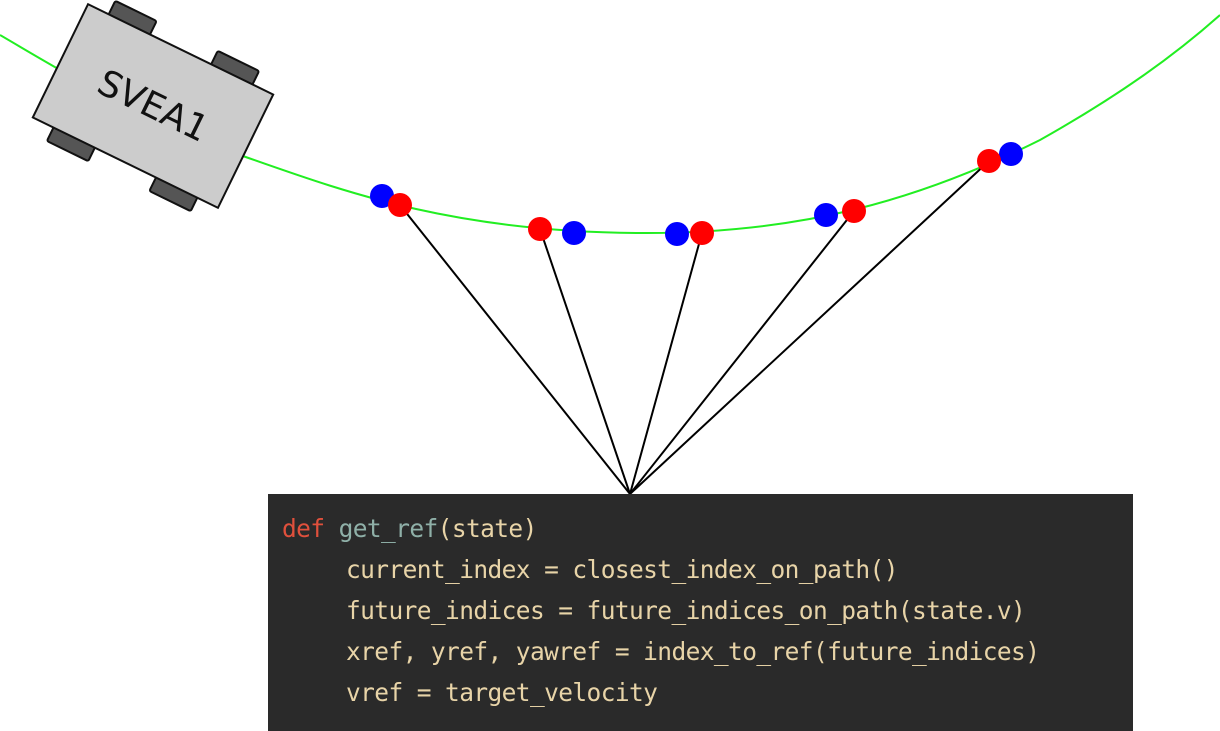 The width and height of the screenshot is (1220, 731). I want to click on code-line-signature: def get_ref(state), so click(707, 528).